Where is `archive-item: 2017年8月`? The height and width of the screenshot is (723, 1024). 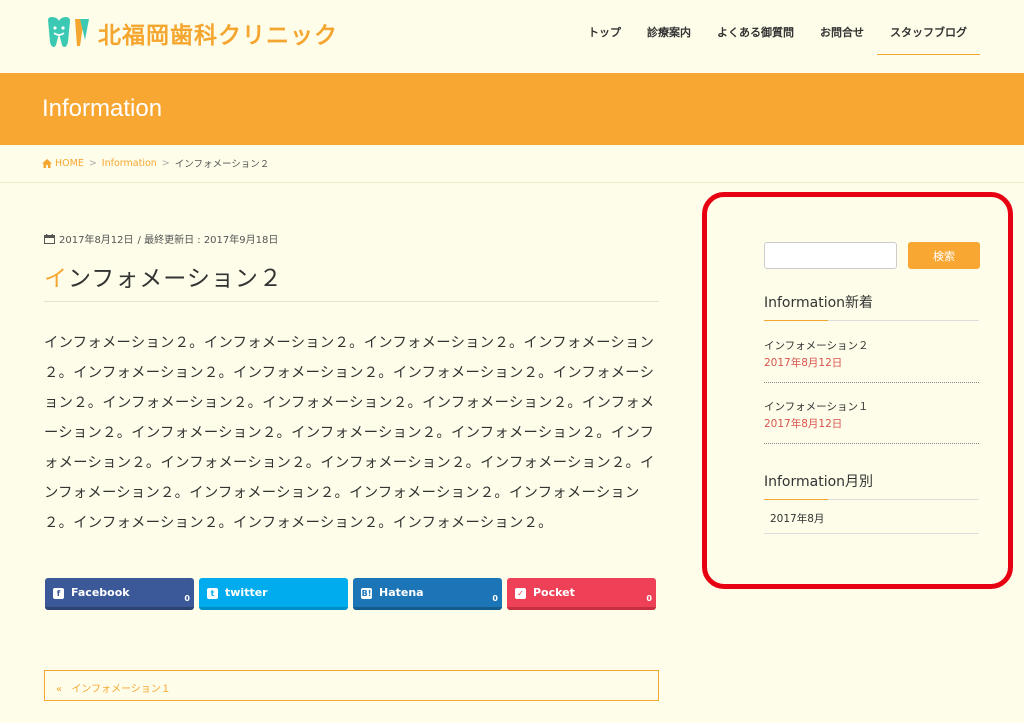 archive-item: 2017年8月 is located at coordinates (797, 518).